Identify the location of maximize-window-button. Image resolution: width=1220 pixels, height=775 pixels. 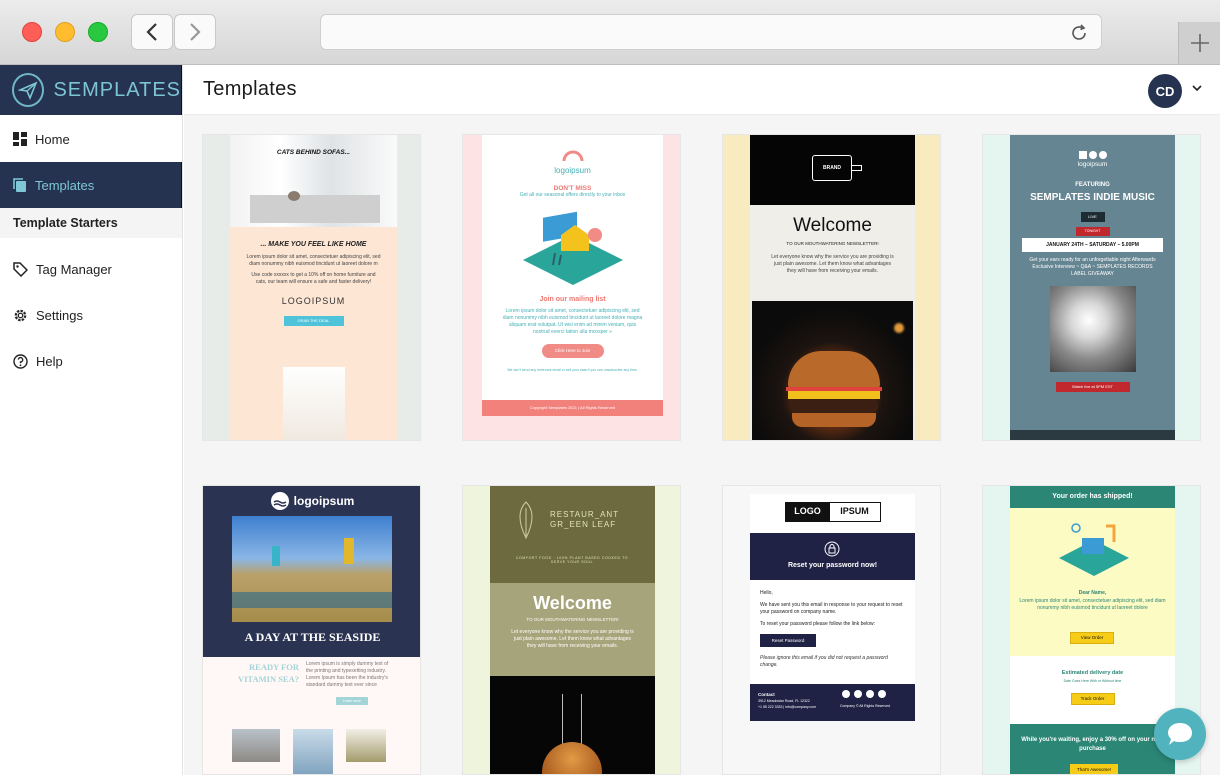
(98, 32).